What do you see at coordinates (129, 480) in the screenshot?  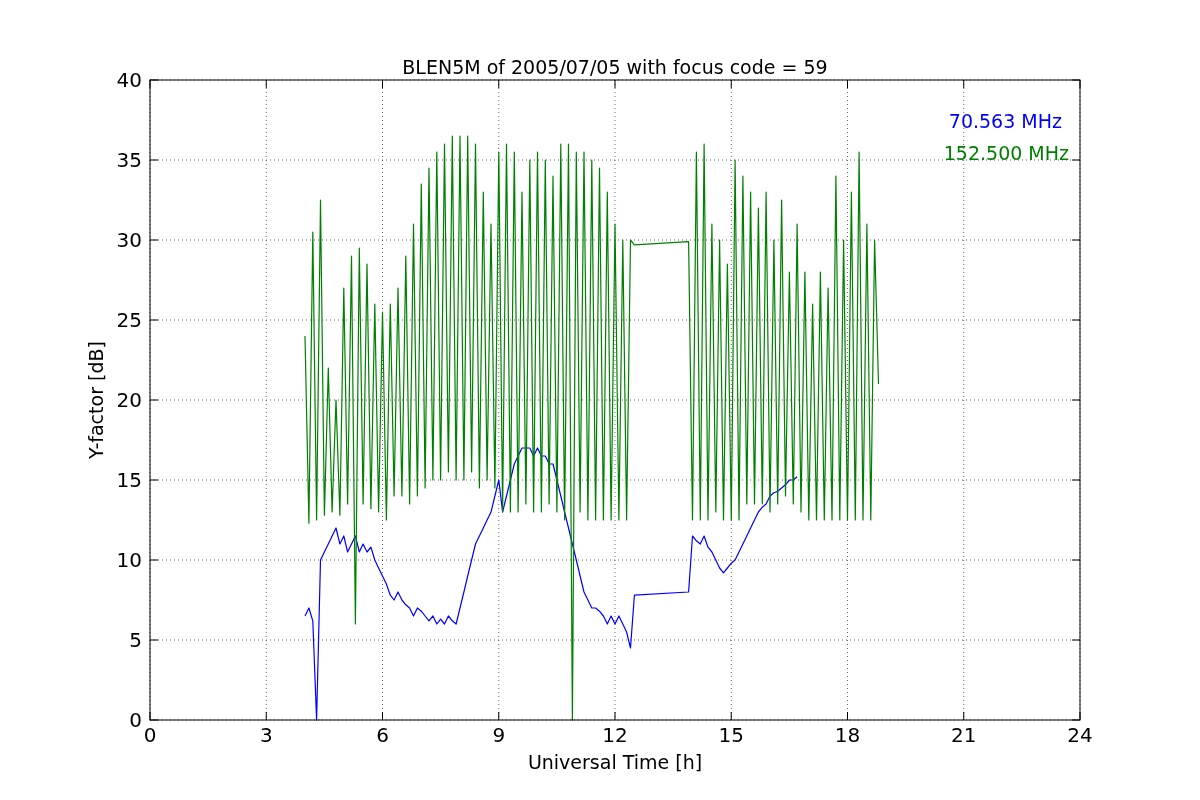 I see `y-tick-label: 15` at bounding box center [129, 480].